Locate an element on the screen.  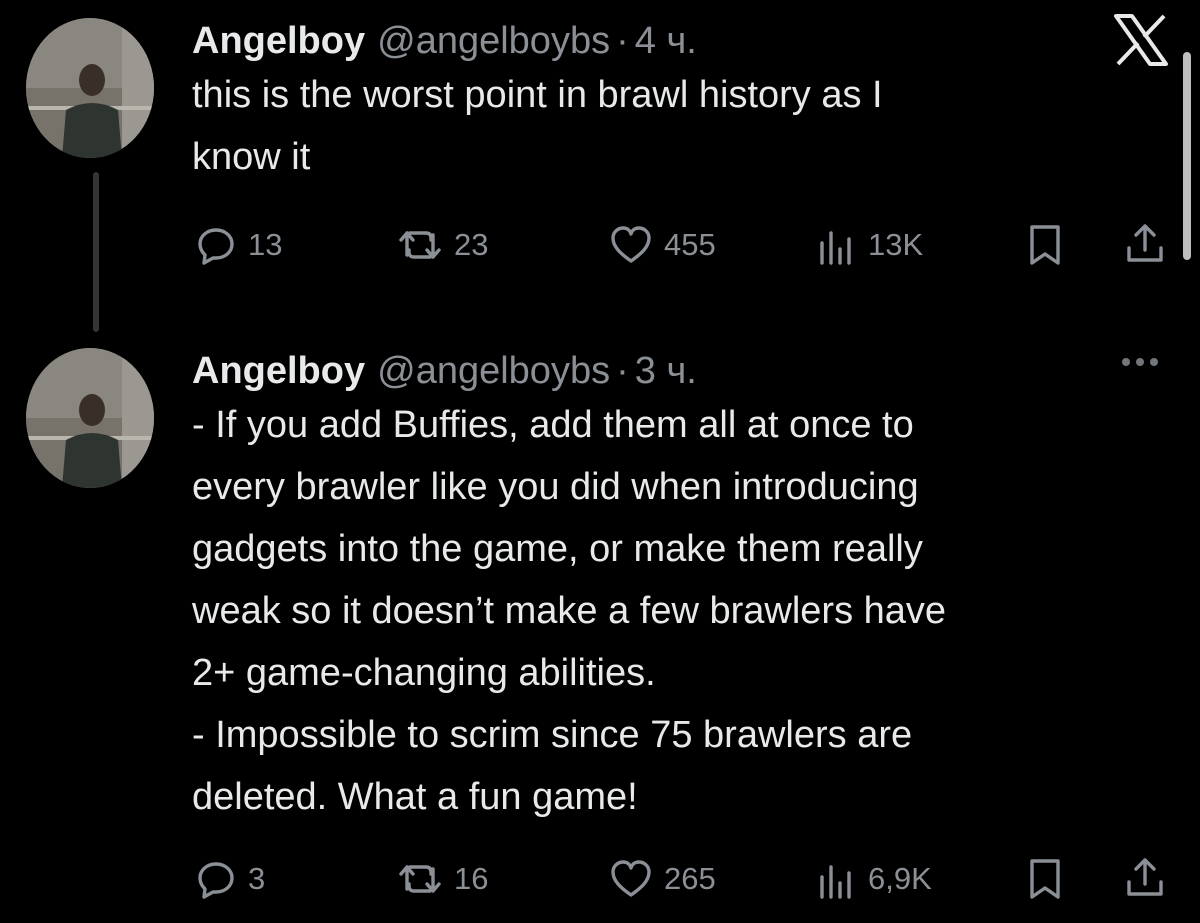
views-button: 6,9K is located at coordinates (875, 879).